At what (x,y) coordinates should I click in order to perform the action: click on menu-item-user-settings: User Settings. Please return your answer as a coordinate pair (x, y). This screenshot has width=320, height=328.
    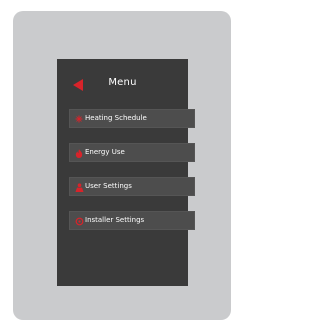
    Looking at the image, I should click on (132, 186).